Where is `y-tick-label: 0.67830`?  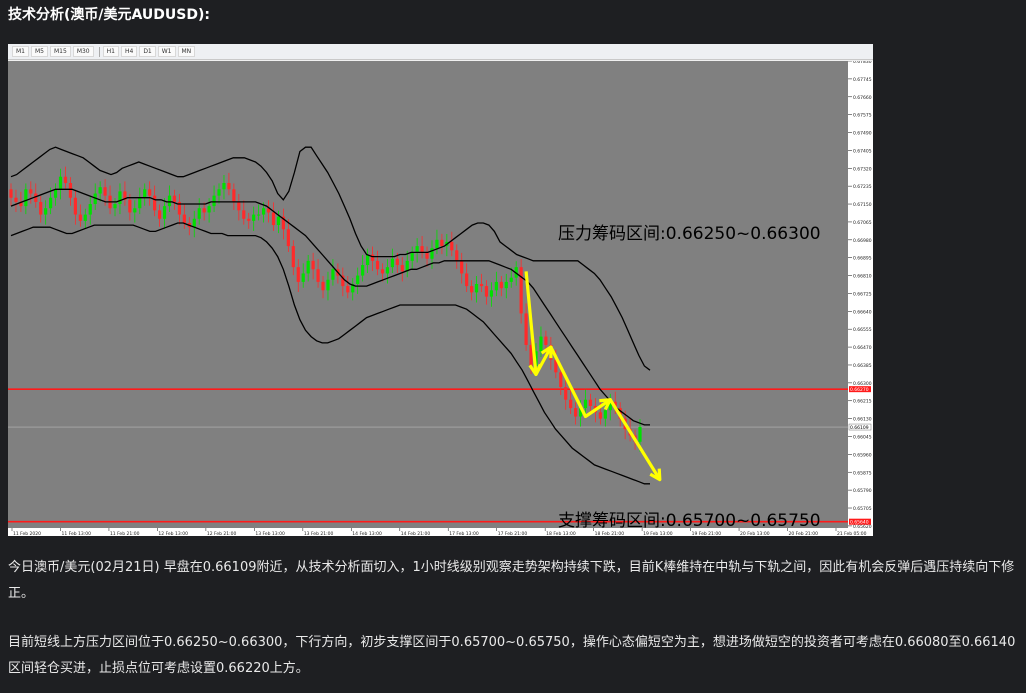
y-tick-label: 0.67830 is located at coordinates (862, 63).